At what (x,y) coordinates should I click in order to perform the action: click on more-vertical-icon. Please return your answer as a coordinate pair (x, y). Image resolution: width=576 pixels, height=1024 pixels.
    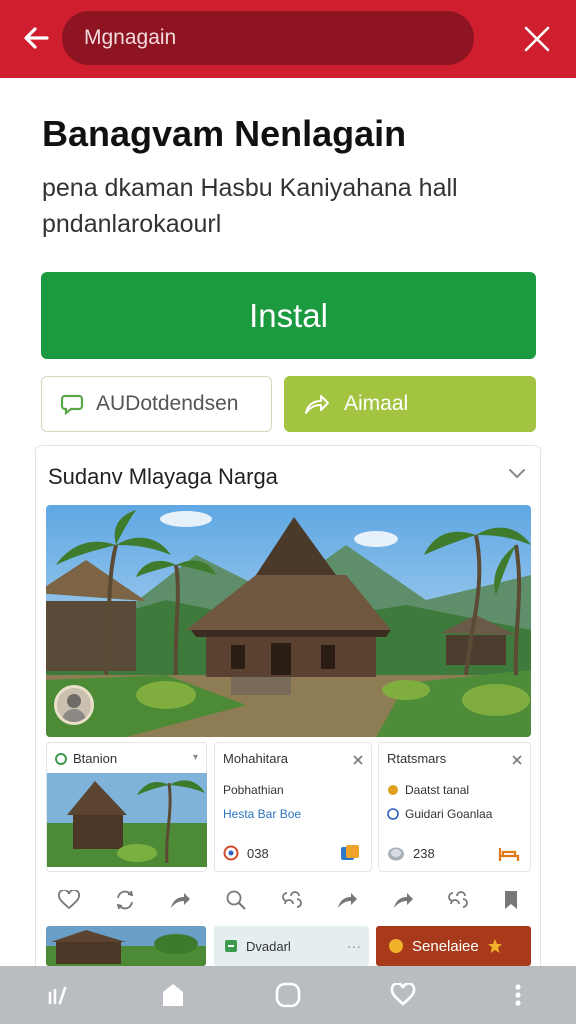
    Looking at the image, I should click on (518, 995).